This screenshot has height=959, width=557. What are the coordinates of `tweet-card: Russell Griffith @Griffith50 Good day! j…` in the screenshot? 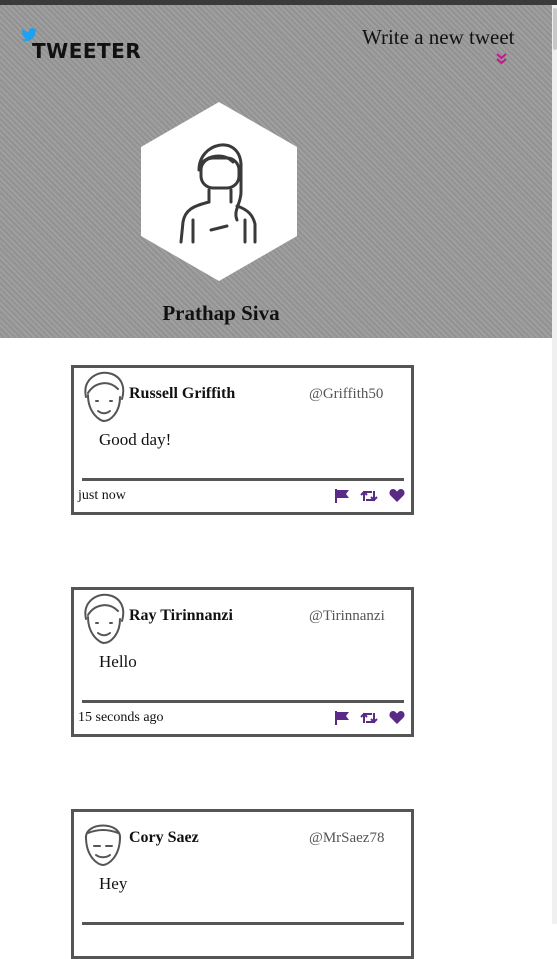 It's located at (242, 440).